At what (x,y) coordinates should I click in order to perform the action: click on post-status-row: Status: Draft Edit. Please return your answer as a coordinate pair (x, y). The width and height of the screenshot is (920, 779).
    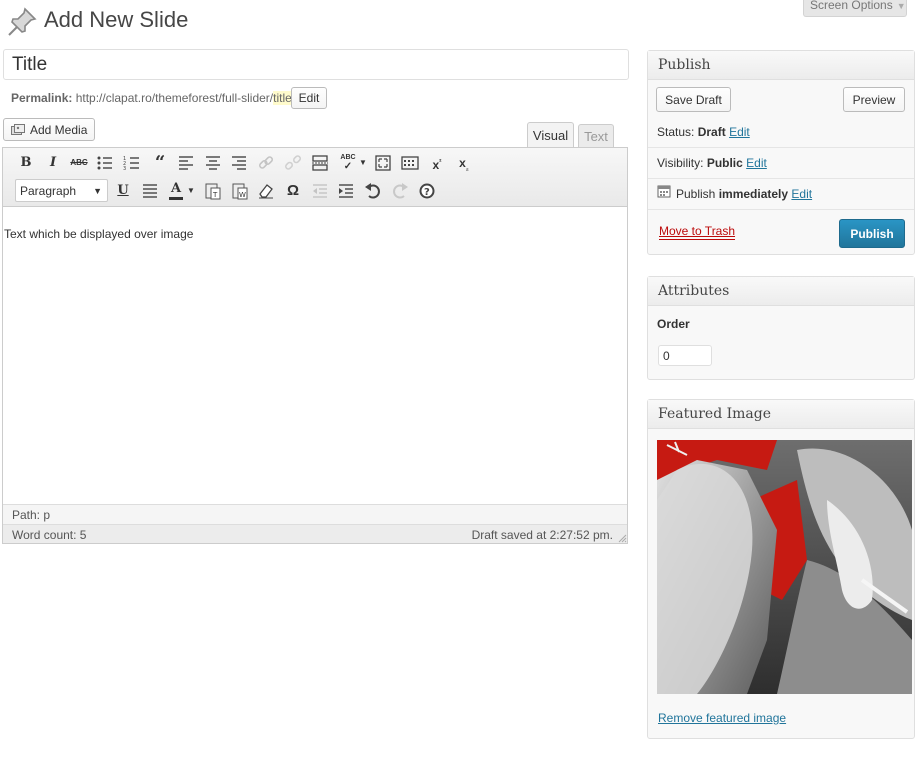
    Looking at the image, I should click on (703, 132).